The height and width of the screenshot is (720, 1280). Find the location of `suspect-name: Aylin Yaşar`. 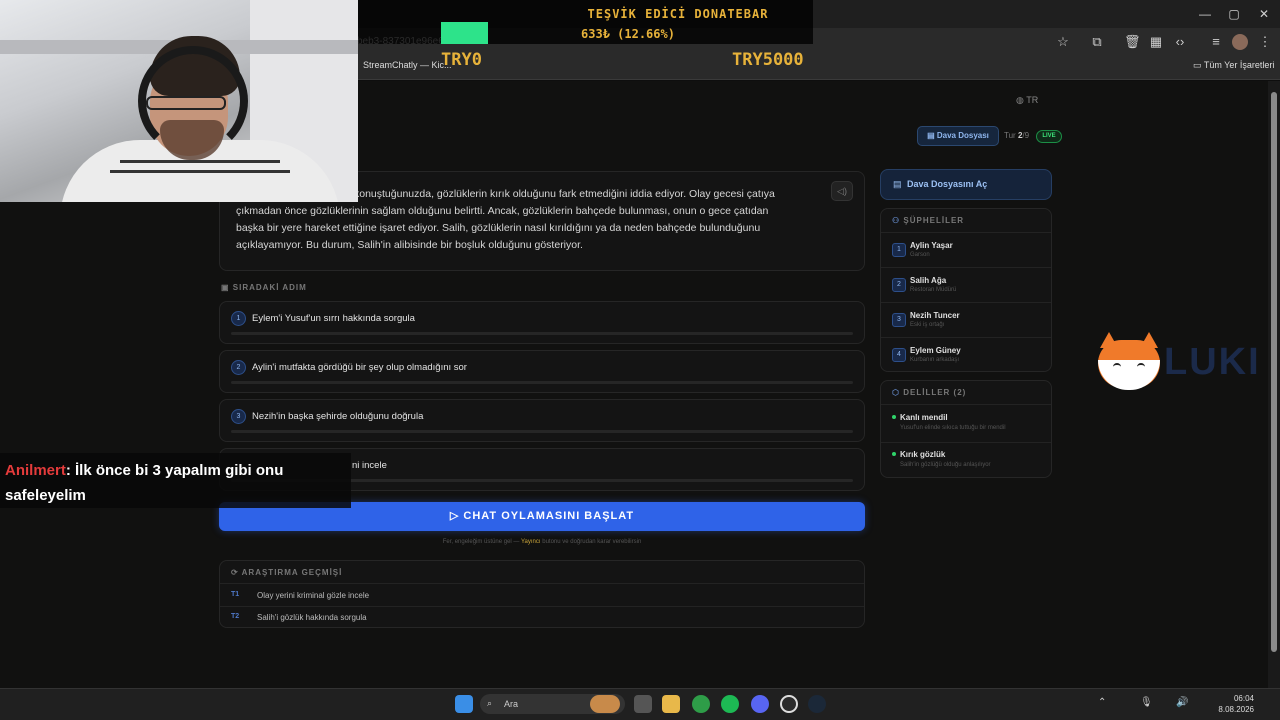

suspect-name: Aylin Yaşar is located at coordinates (931, 245).